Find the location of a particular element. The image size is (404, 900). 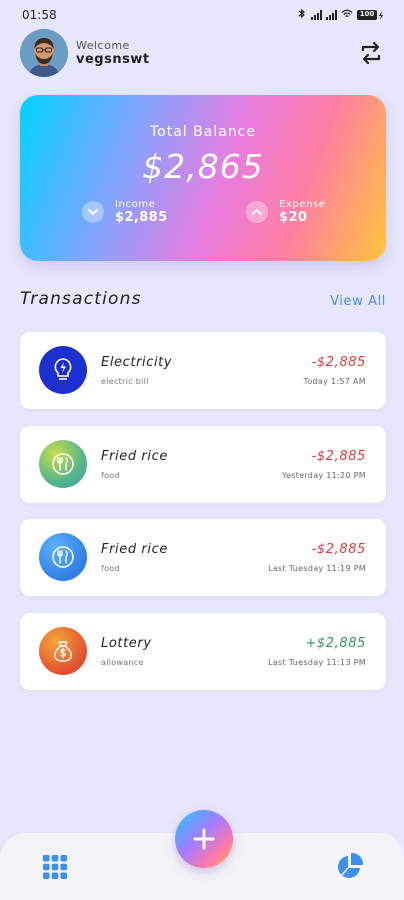

expense-value: $20 is located at coordinates (293, 217).